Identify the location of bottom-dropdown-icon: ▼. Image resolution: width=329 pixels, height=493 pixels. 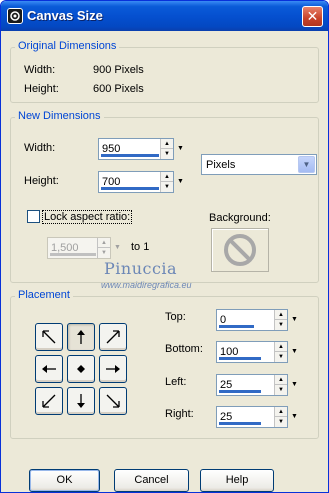
(294, 352).